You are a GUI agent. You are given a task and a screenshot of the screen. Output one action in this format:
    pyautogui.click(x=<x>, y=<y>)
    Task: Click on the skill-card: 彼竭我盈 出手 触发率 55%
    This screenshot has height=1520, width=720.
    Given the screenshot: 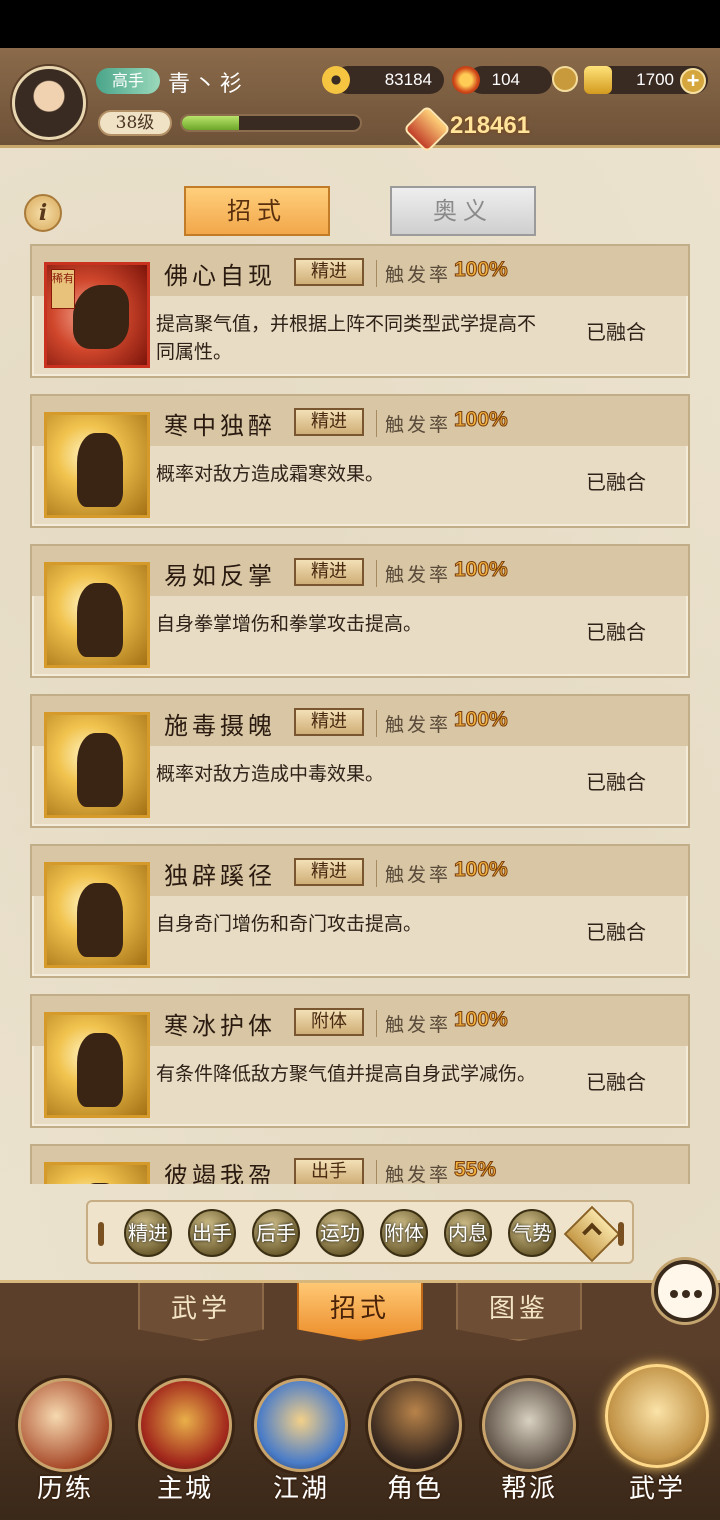 What is the action you would take?
    pyautogui.click(x=360, y=1164)
    